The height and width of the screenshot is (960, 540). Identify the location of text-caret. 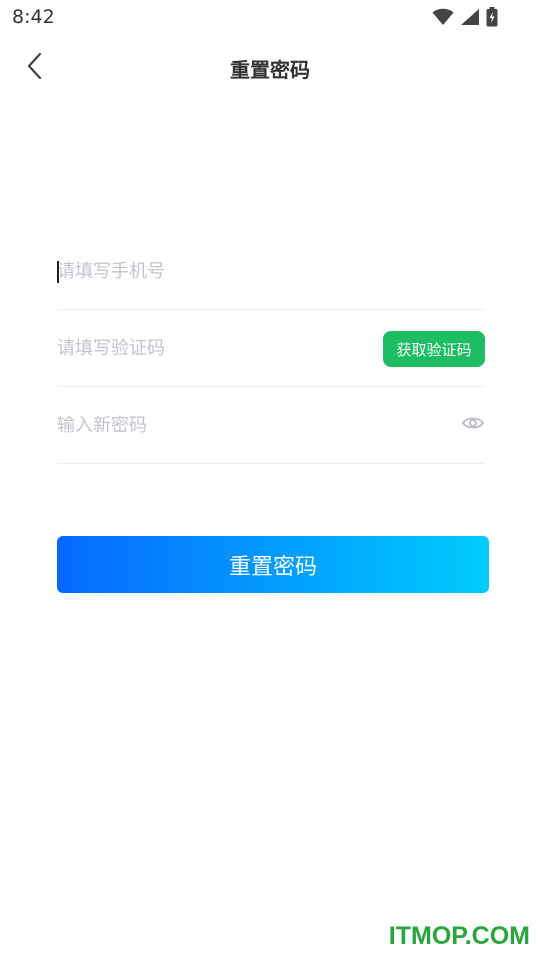
(58, 272).